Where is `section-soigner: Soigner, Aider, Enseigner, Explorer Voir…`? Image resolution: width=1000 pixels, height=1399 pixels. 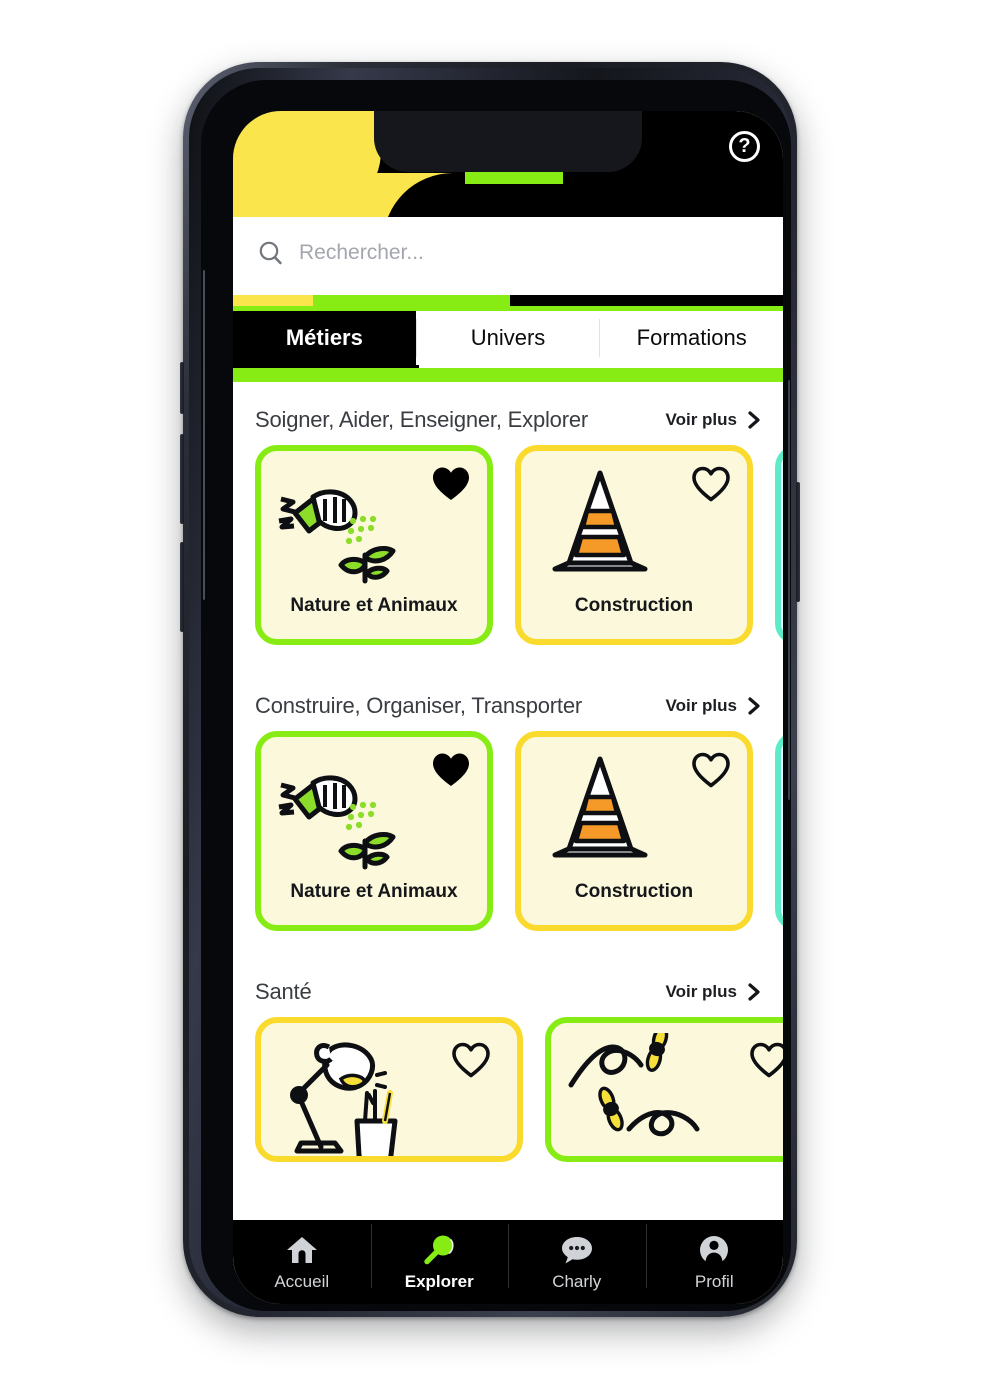 section-soigner: Soigner, Aider, Enseigner, Explorer Voir… is located at coordinates (508, 515).